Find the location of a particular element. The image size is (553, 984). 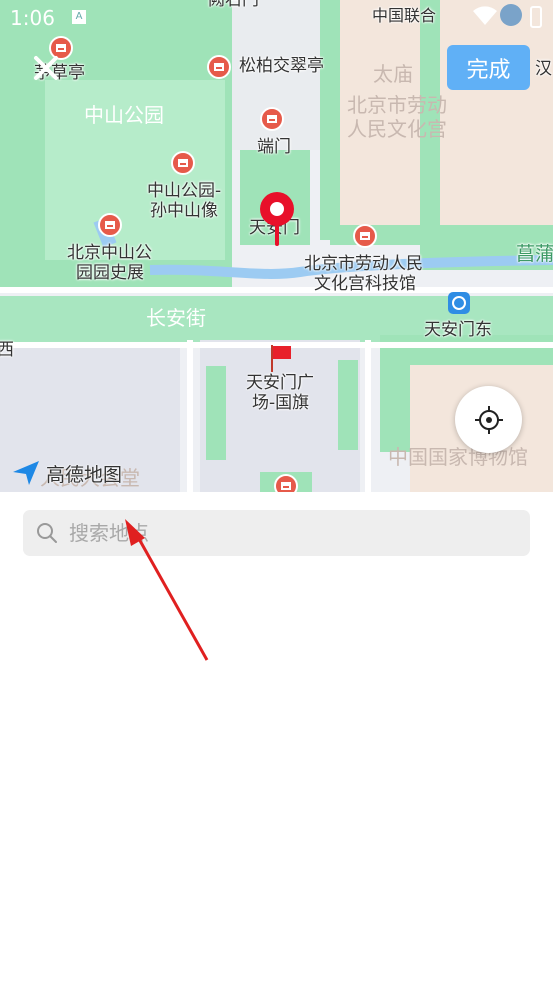

map-label: 天安门 is located at coordinates (274, 228).